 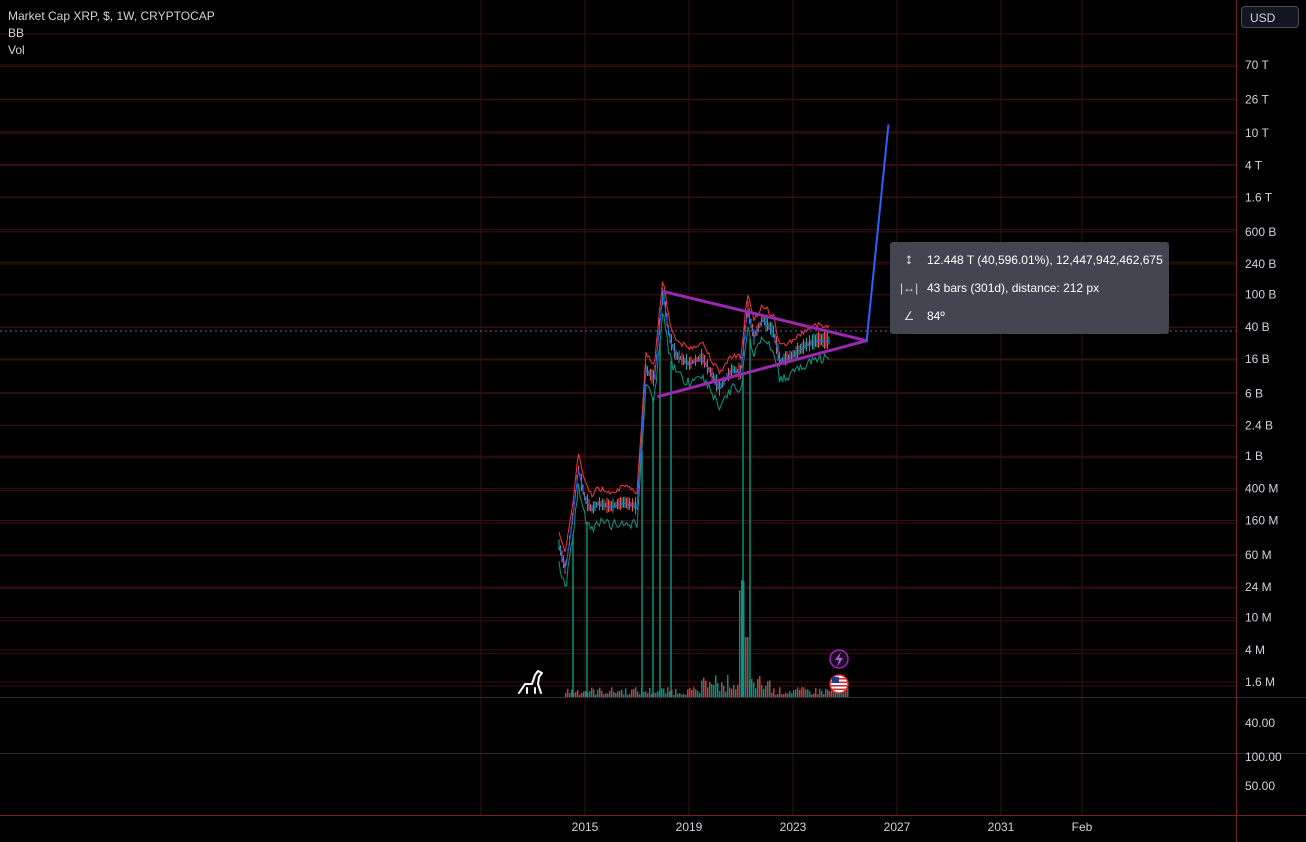 I want to click on time-axis-label: 2019, so click(x=689, y=827).